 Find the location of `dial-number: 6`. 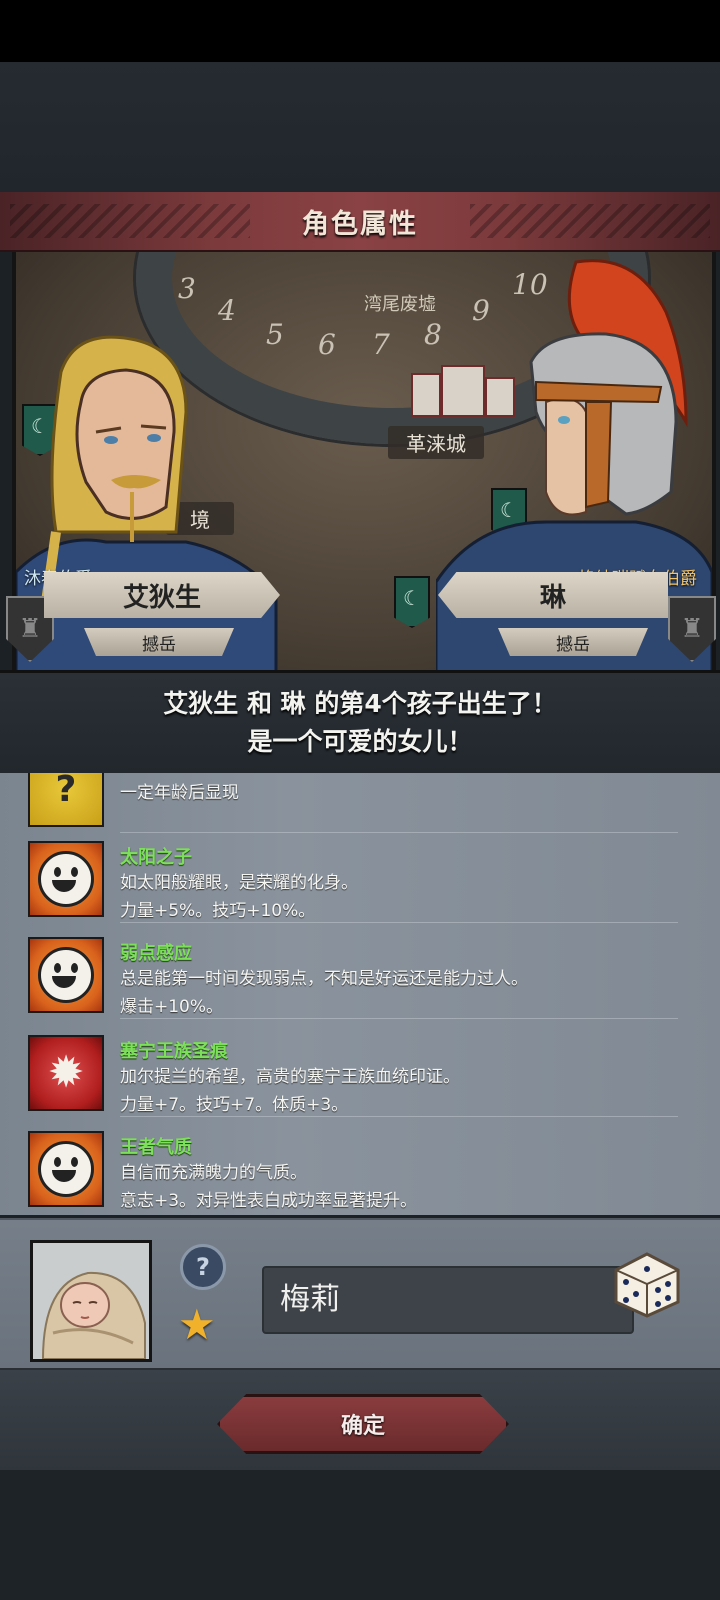

dial-number: 6 is located at coordinates (327, 344).